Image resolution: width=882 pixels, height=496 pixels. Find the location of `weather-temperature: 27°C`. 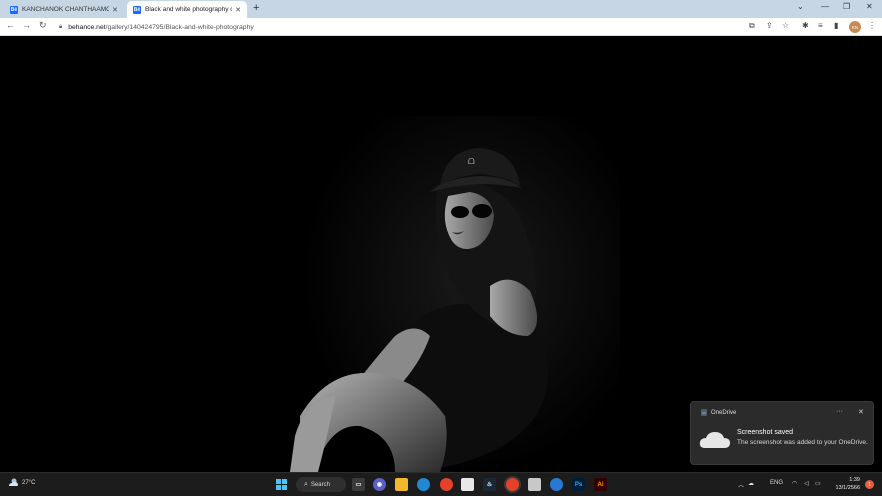

weather-temperature: 27°C is located at coordinates (29, 482).